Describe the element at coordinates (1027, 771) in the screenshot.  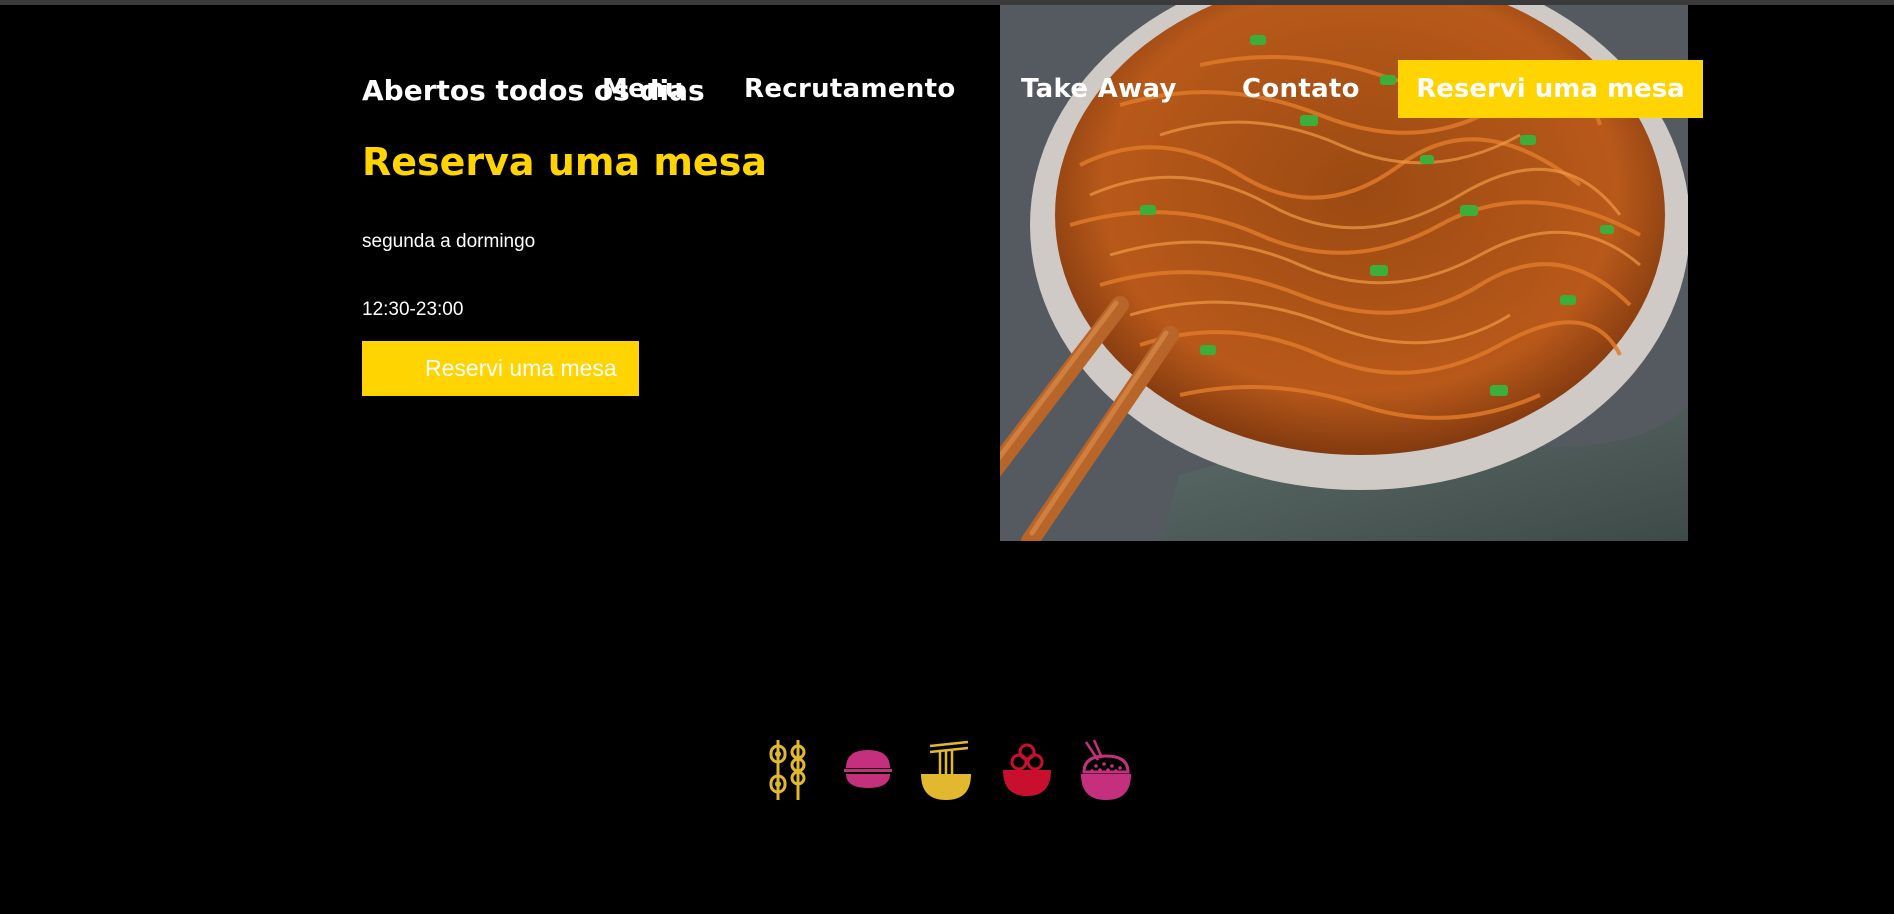
I see `ramen-bowl-icon` at that location.